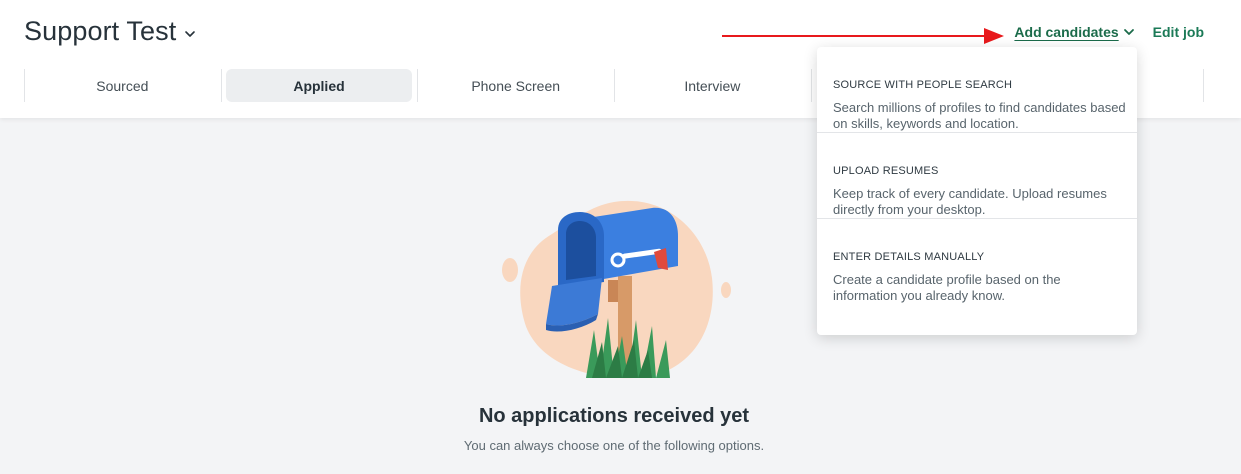 The height and width of the screenshot is (474, 1241). I want to click on tab-interview: Interview, so click(712, 85).